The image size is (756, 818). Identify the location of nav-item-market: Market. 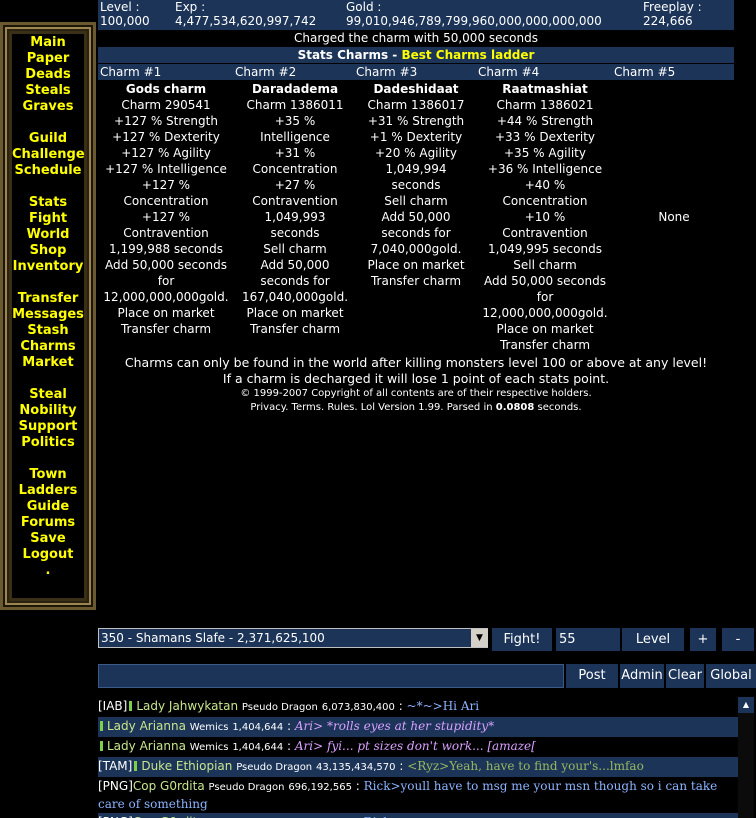
(48, 363).